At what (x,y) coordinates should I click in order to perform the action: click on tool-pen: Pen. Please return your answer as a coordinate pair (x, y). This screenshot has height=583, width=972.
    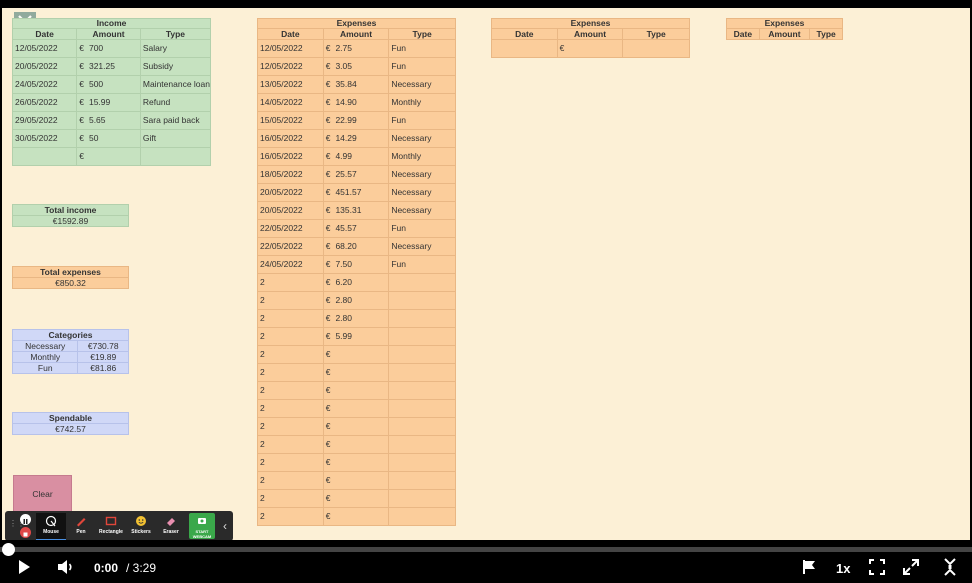
    Looking at the image, I should click on (81, 526).